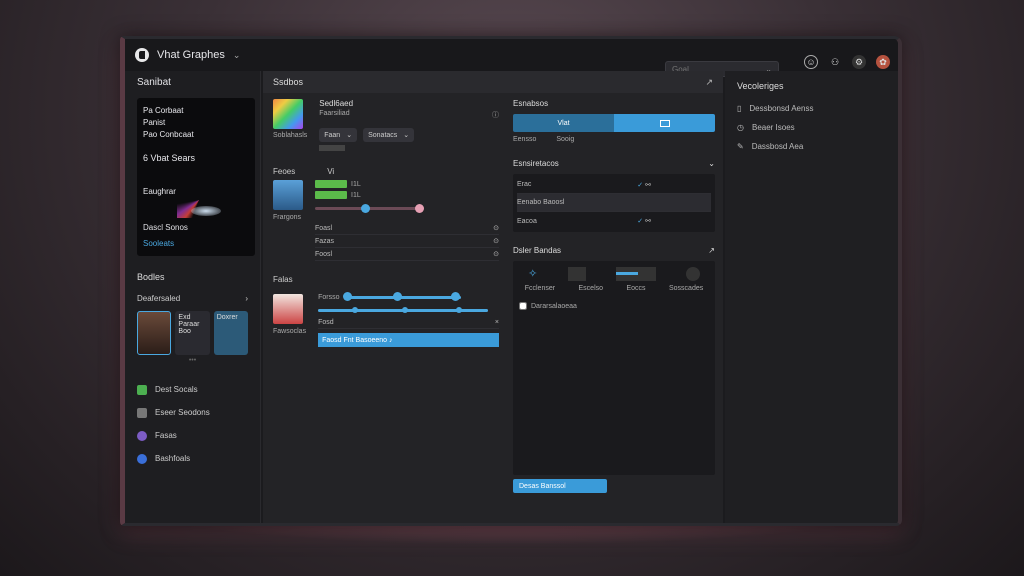 This screenshot has height=576, width=1024. Describe the element at coordinates (288, 114) in the screenshot. I see `layer-thumbnail` at that location.